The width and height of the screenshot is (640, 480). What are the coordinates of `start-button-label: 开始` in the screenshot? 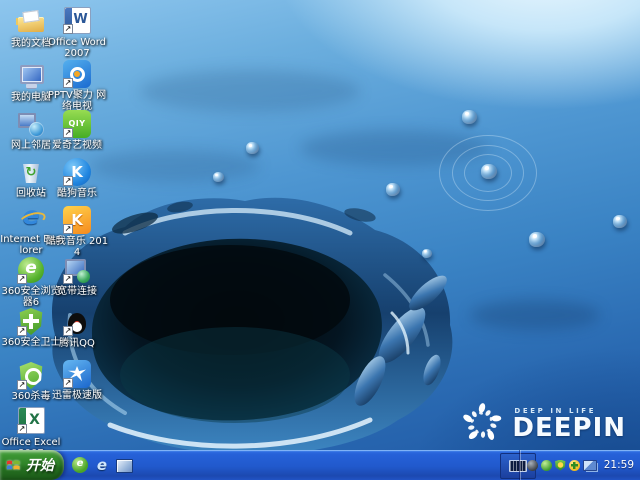 It's located at (40, 466).